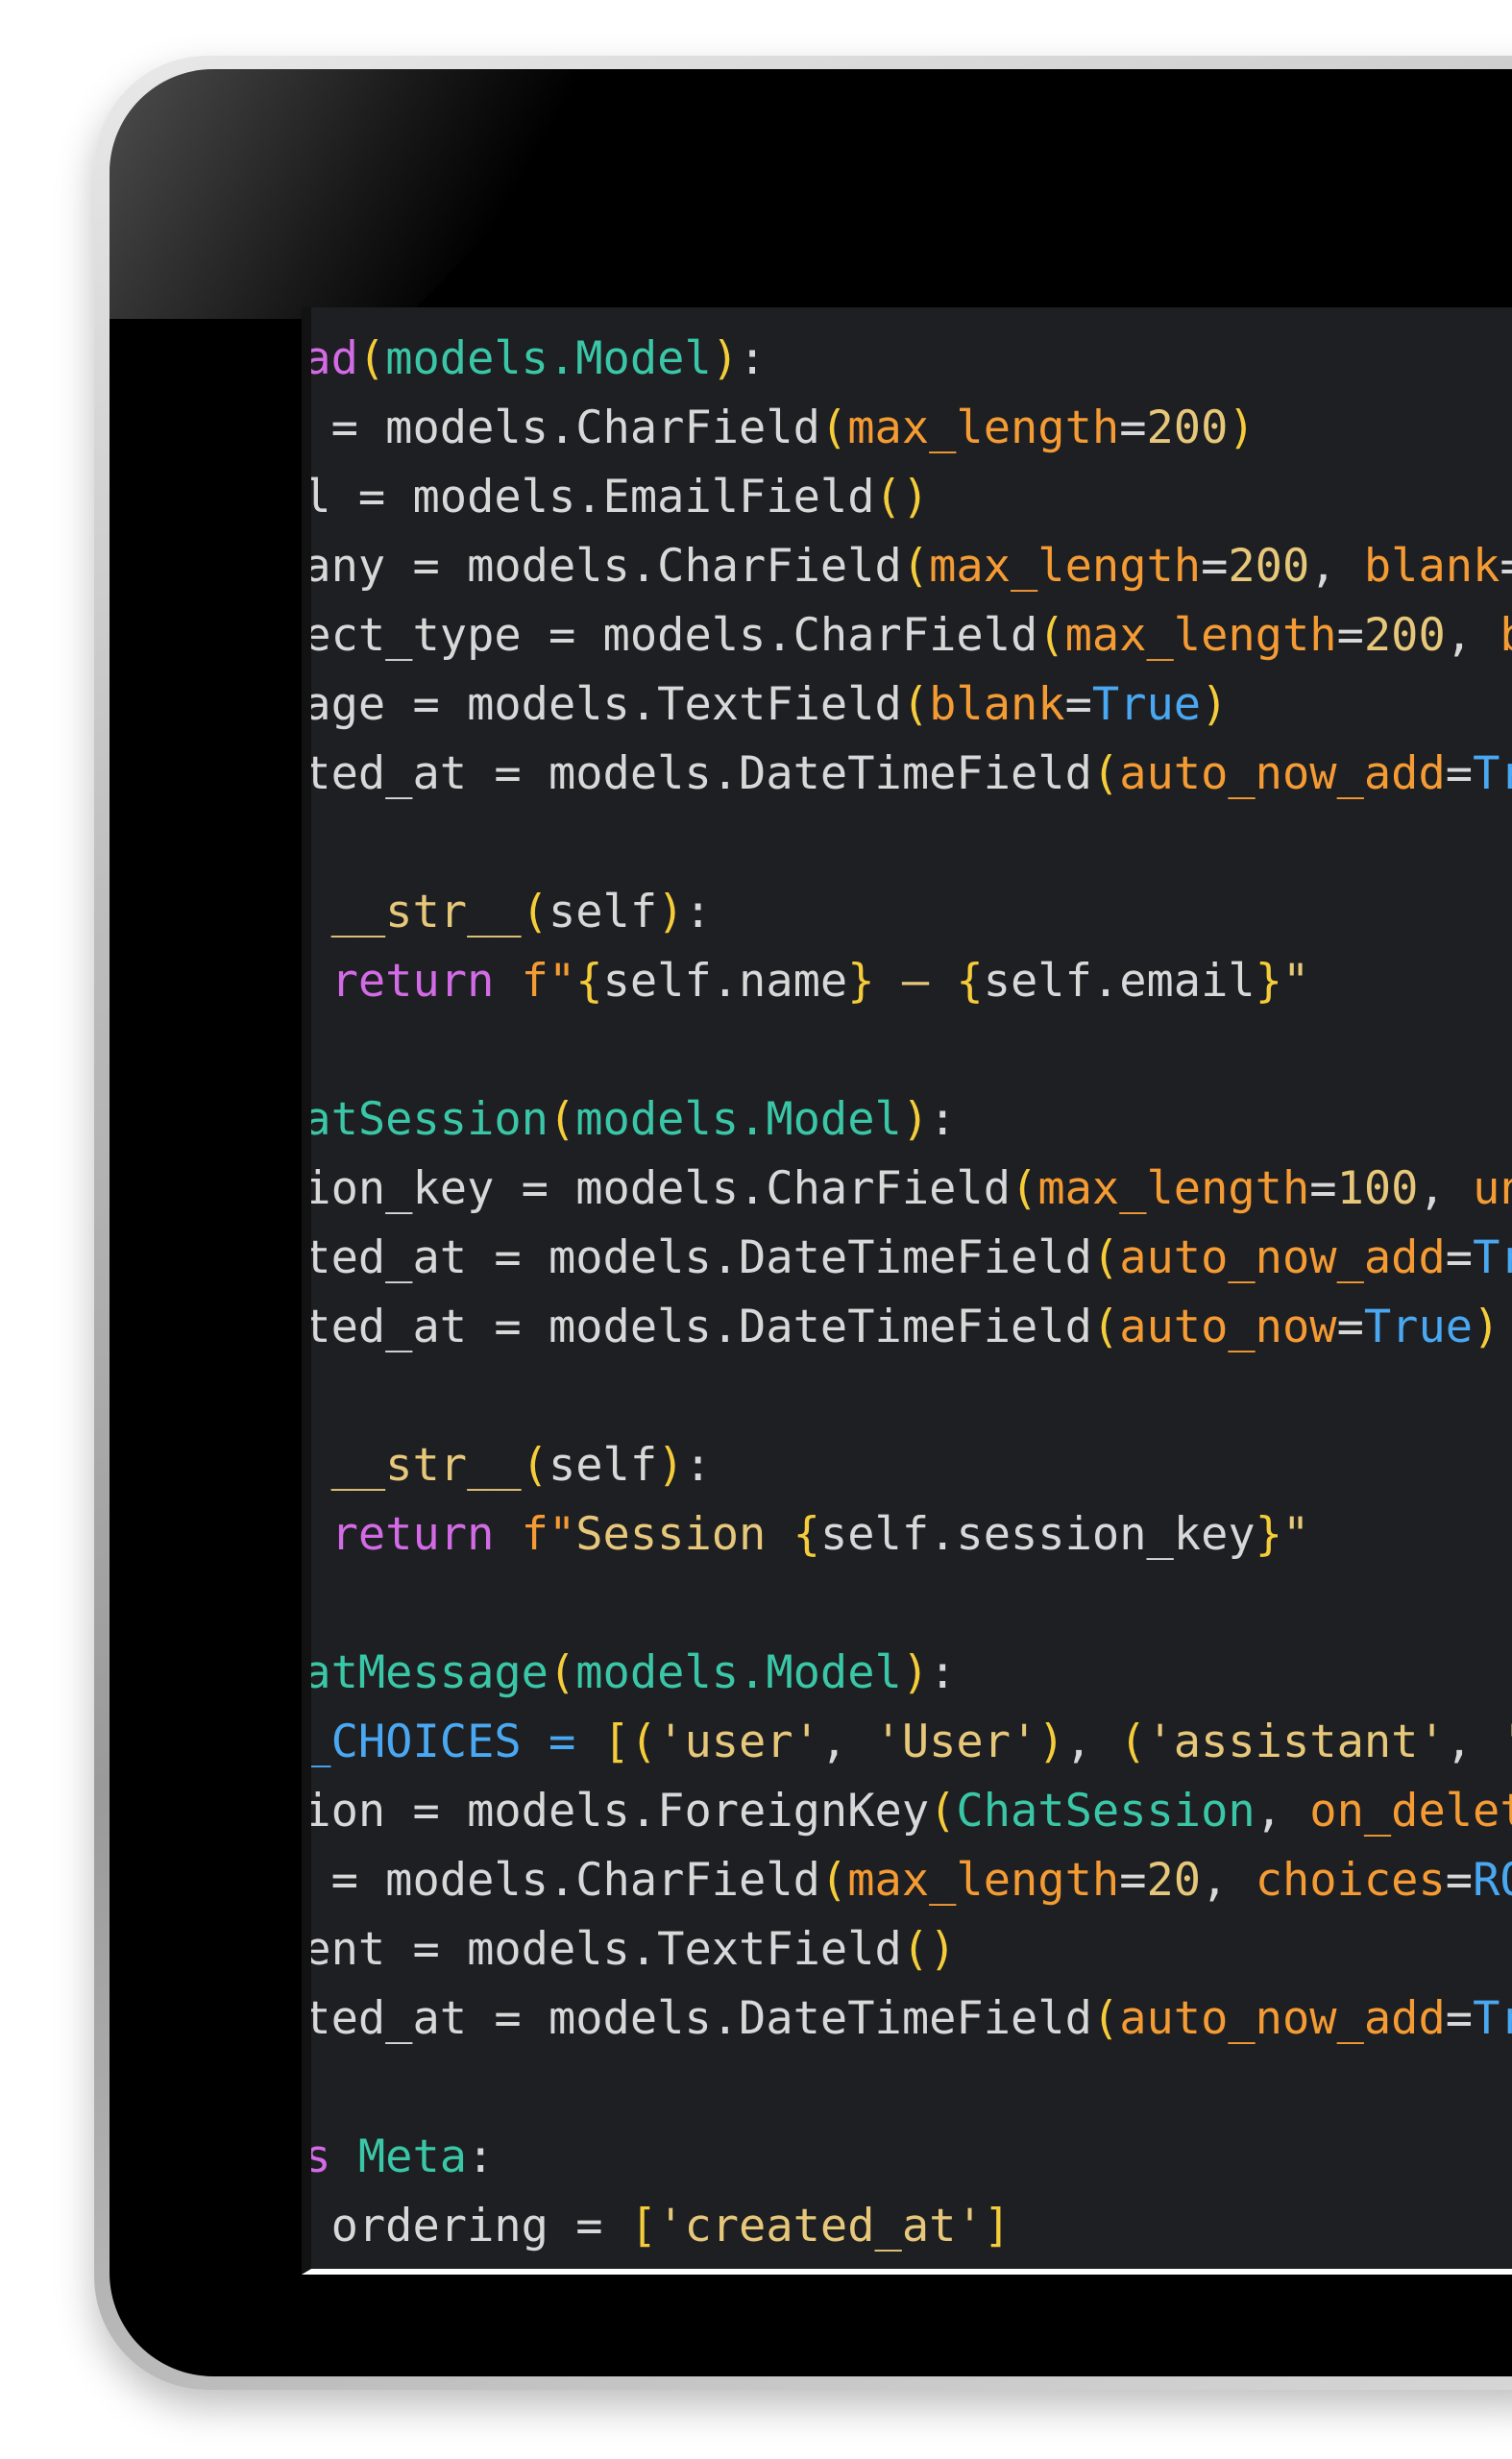  I want to click on code-line: ead(models.Model):, so click(908, 359).